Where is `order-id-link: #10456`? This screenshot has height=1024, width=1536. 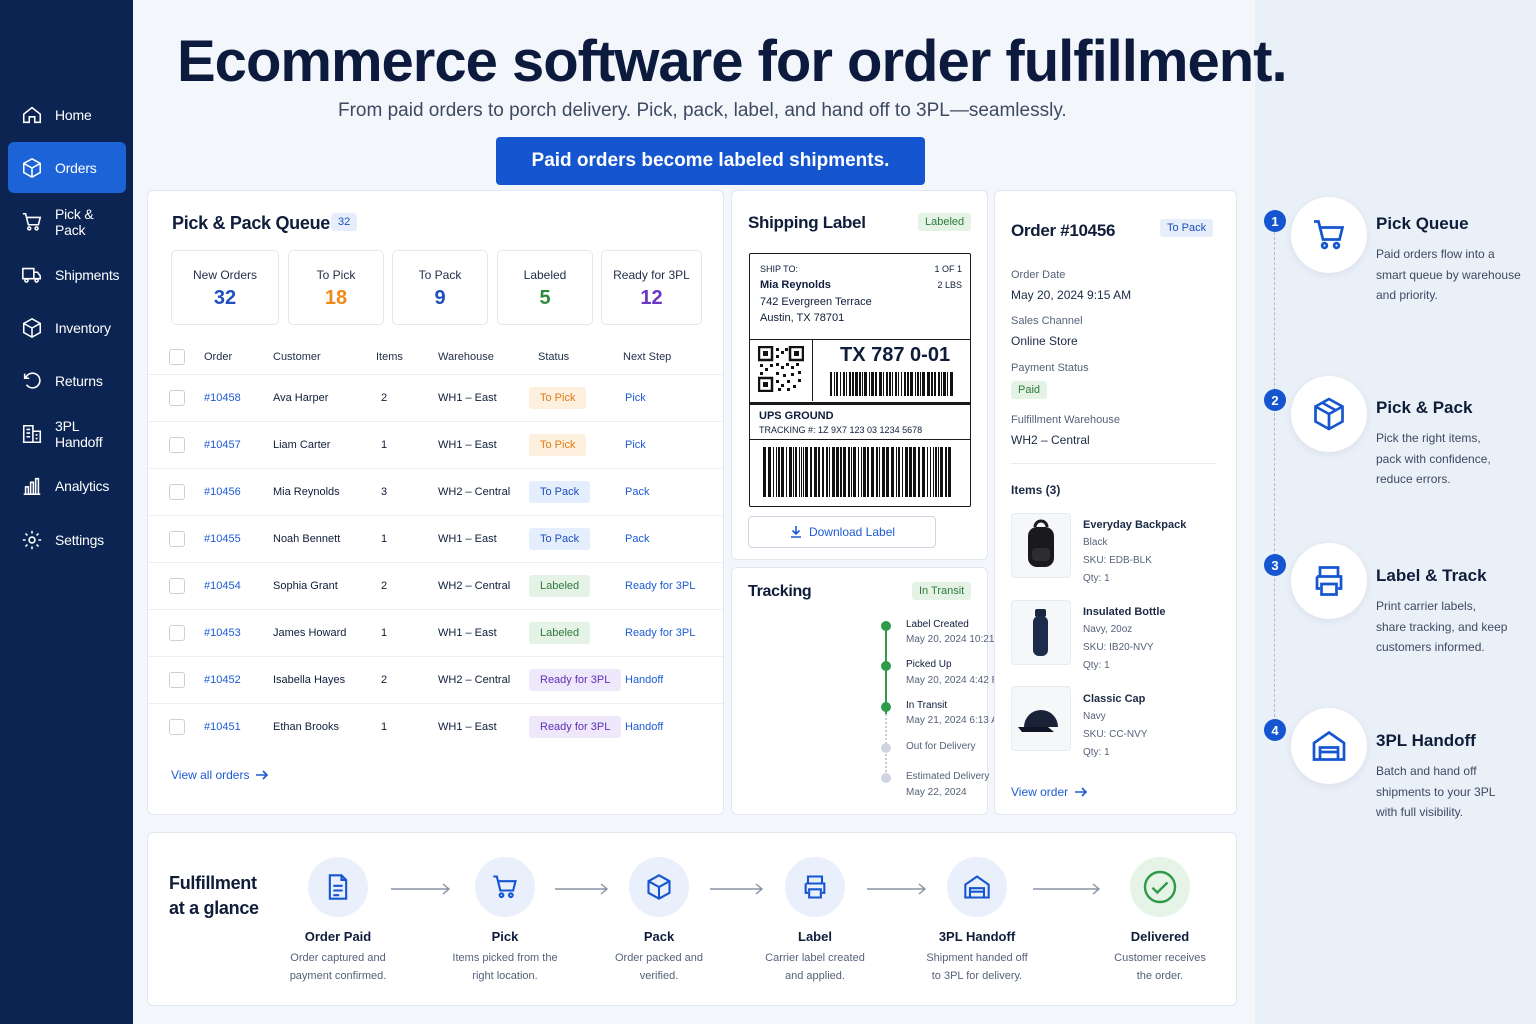 order-id-link: #10456 is located at coordinates (222, 492).